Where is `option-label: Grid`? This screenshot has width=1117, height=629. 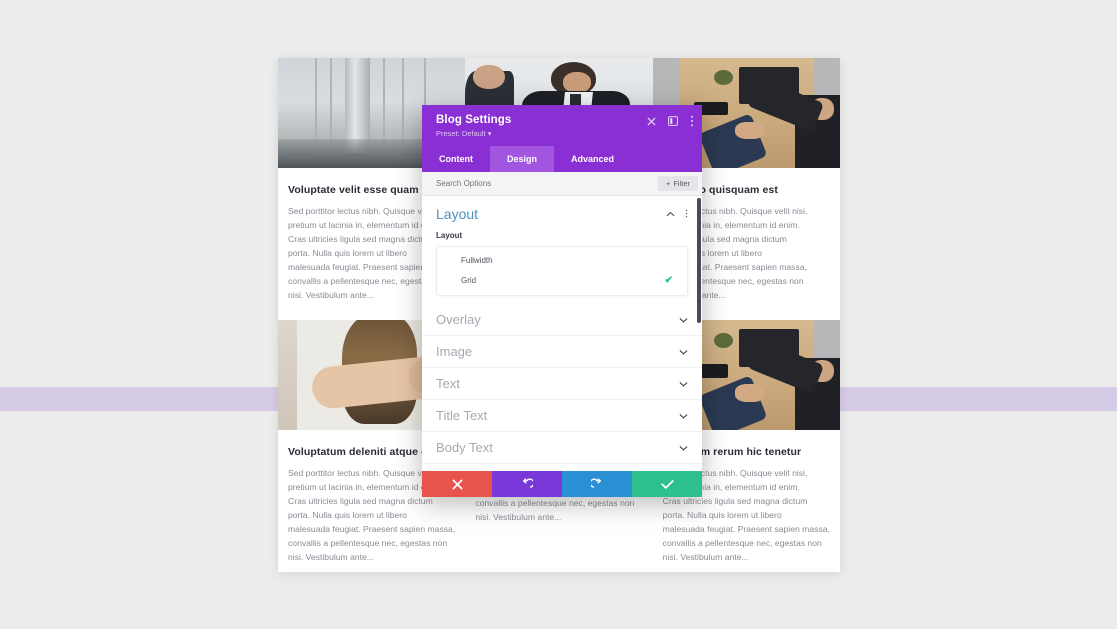
option-label: Grid is located at coordinates (469, 280).